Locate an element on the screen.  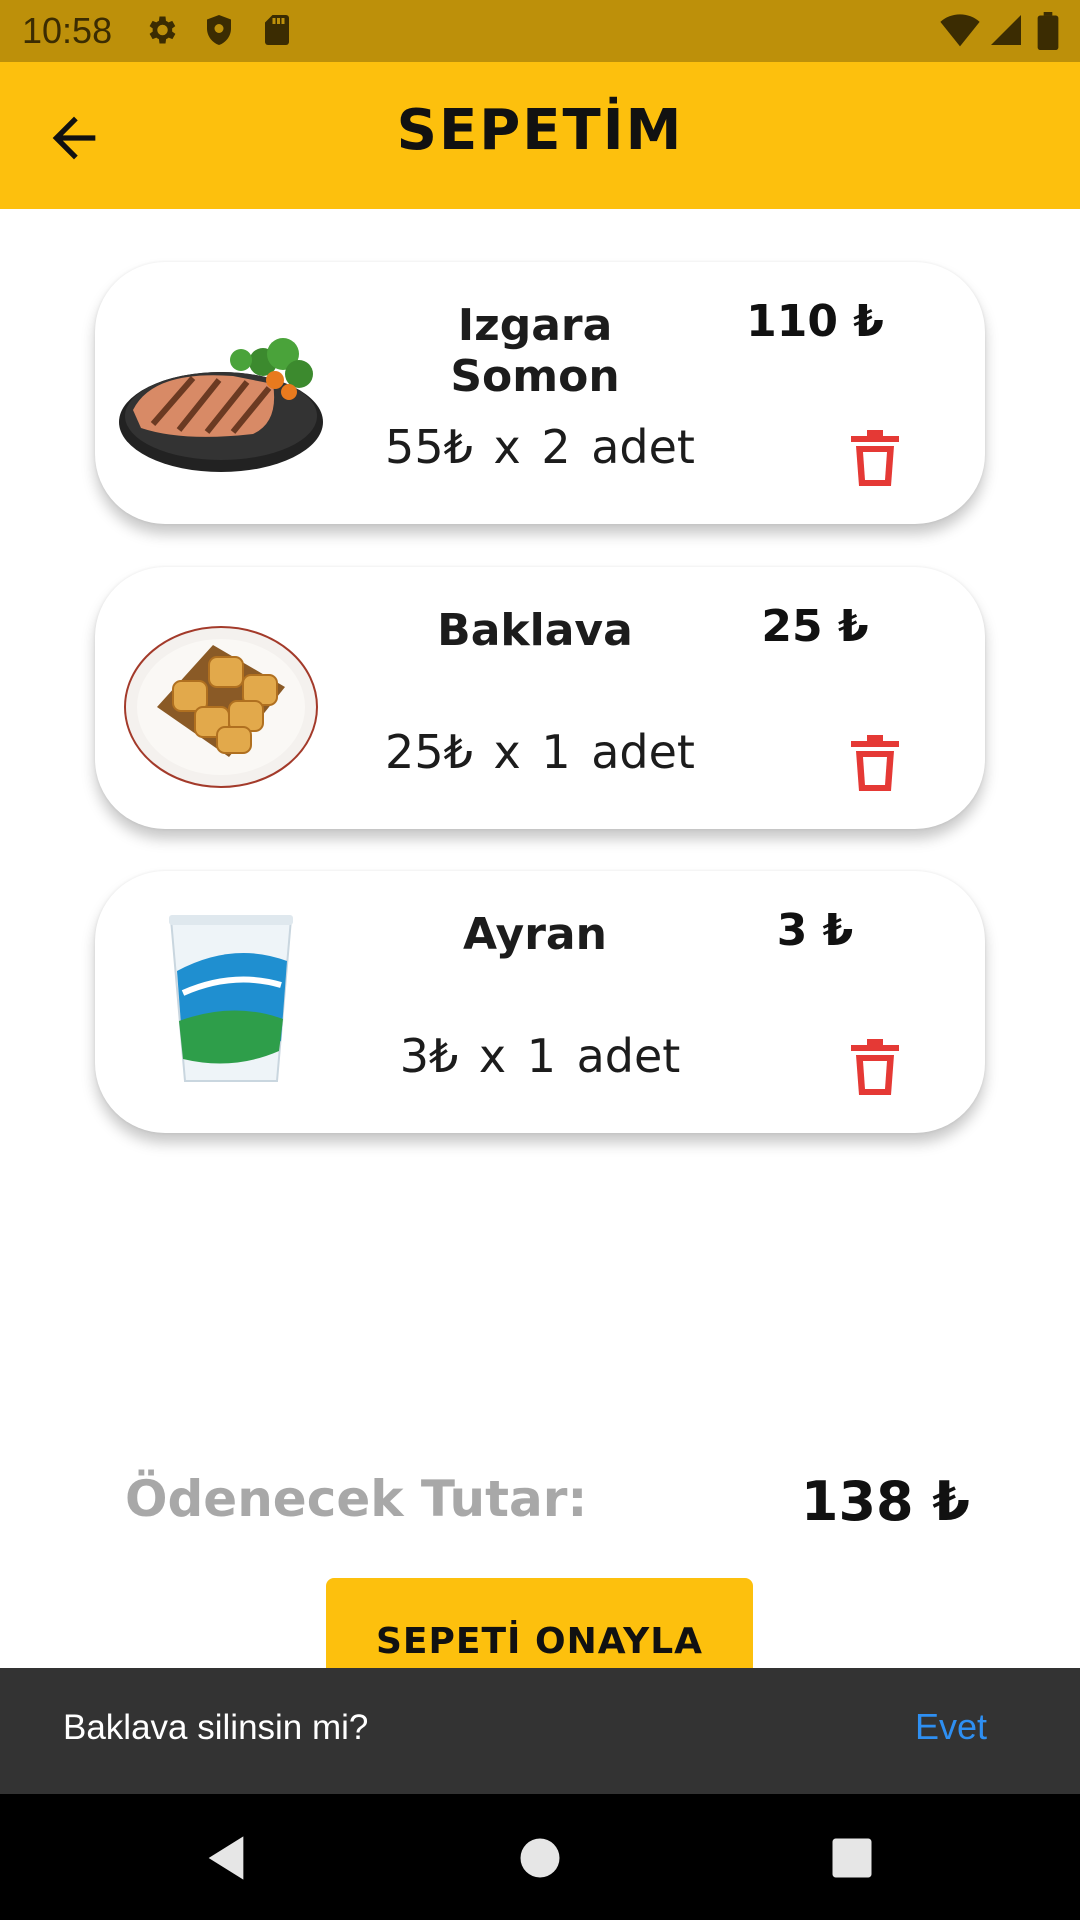
grilled-salmon-image is located at coordinates (221, 405).